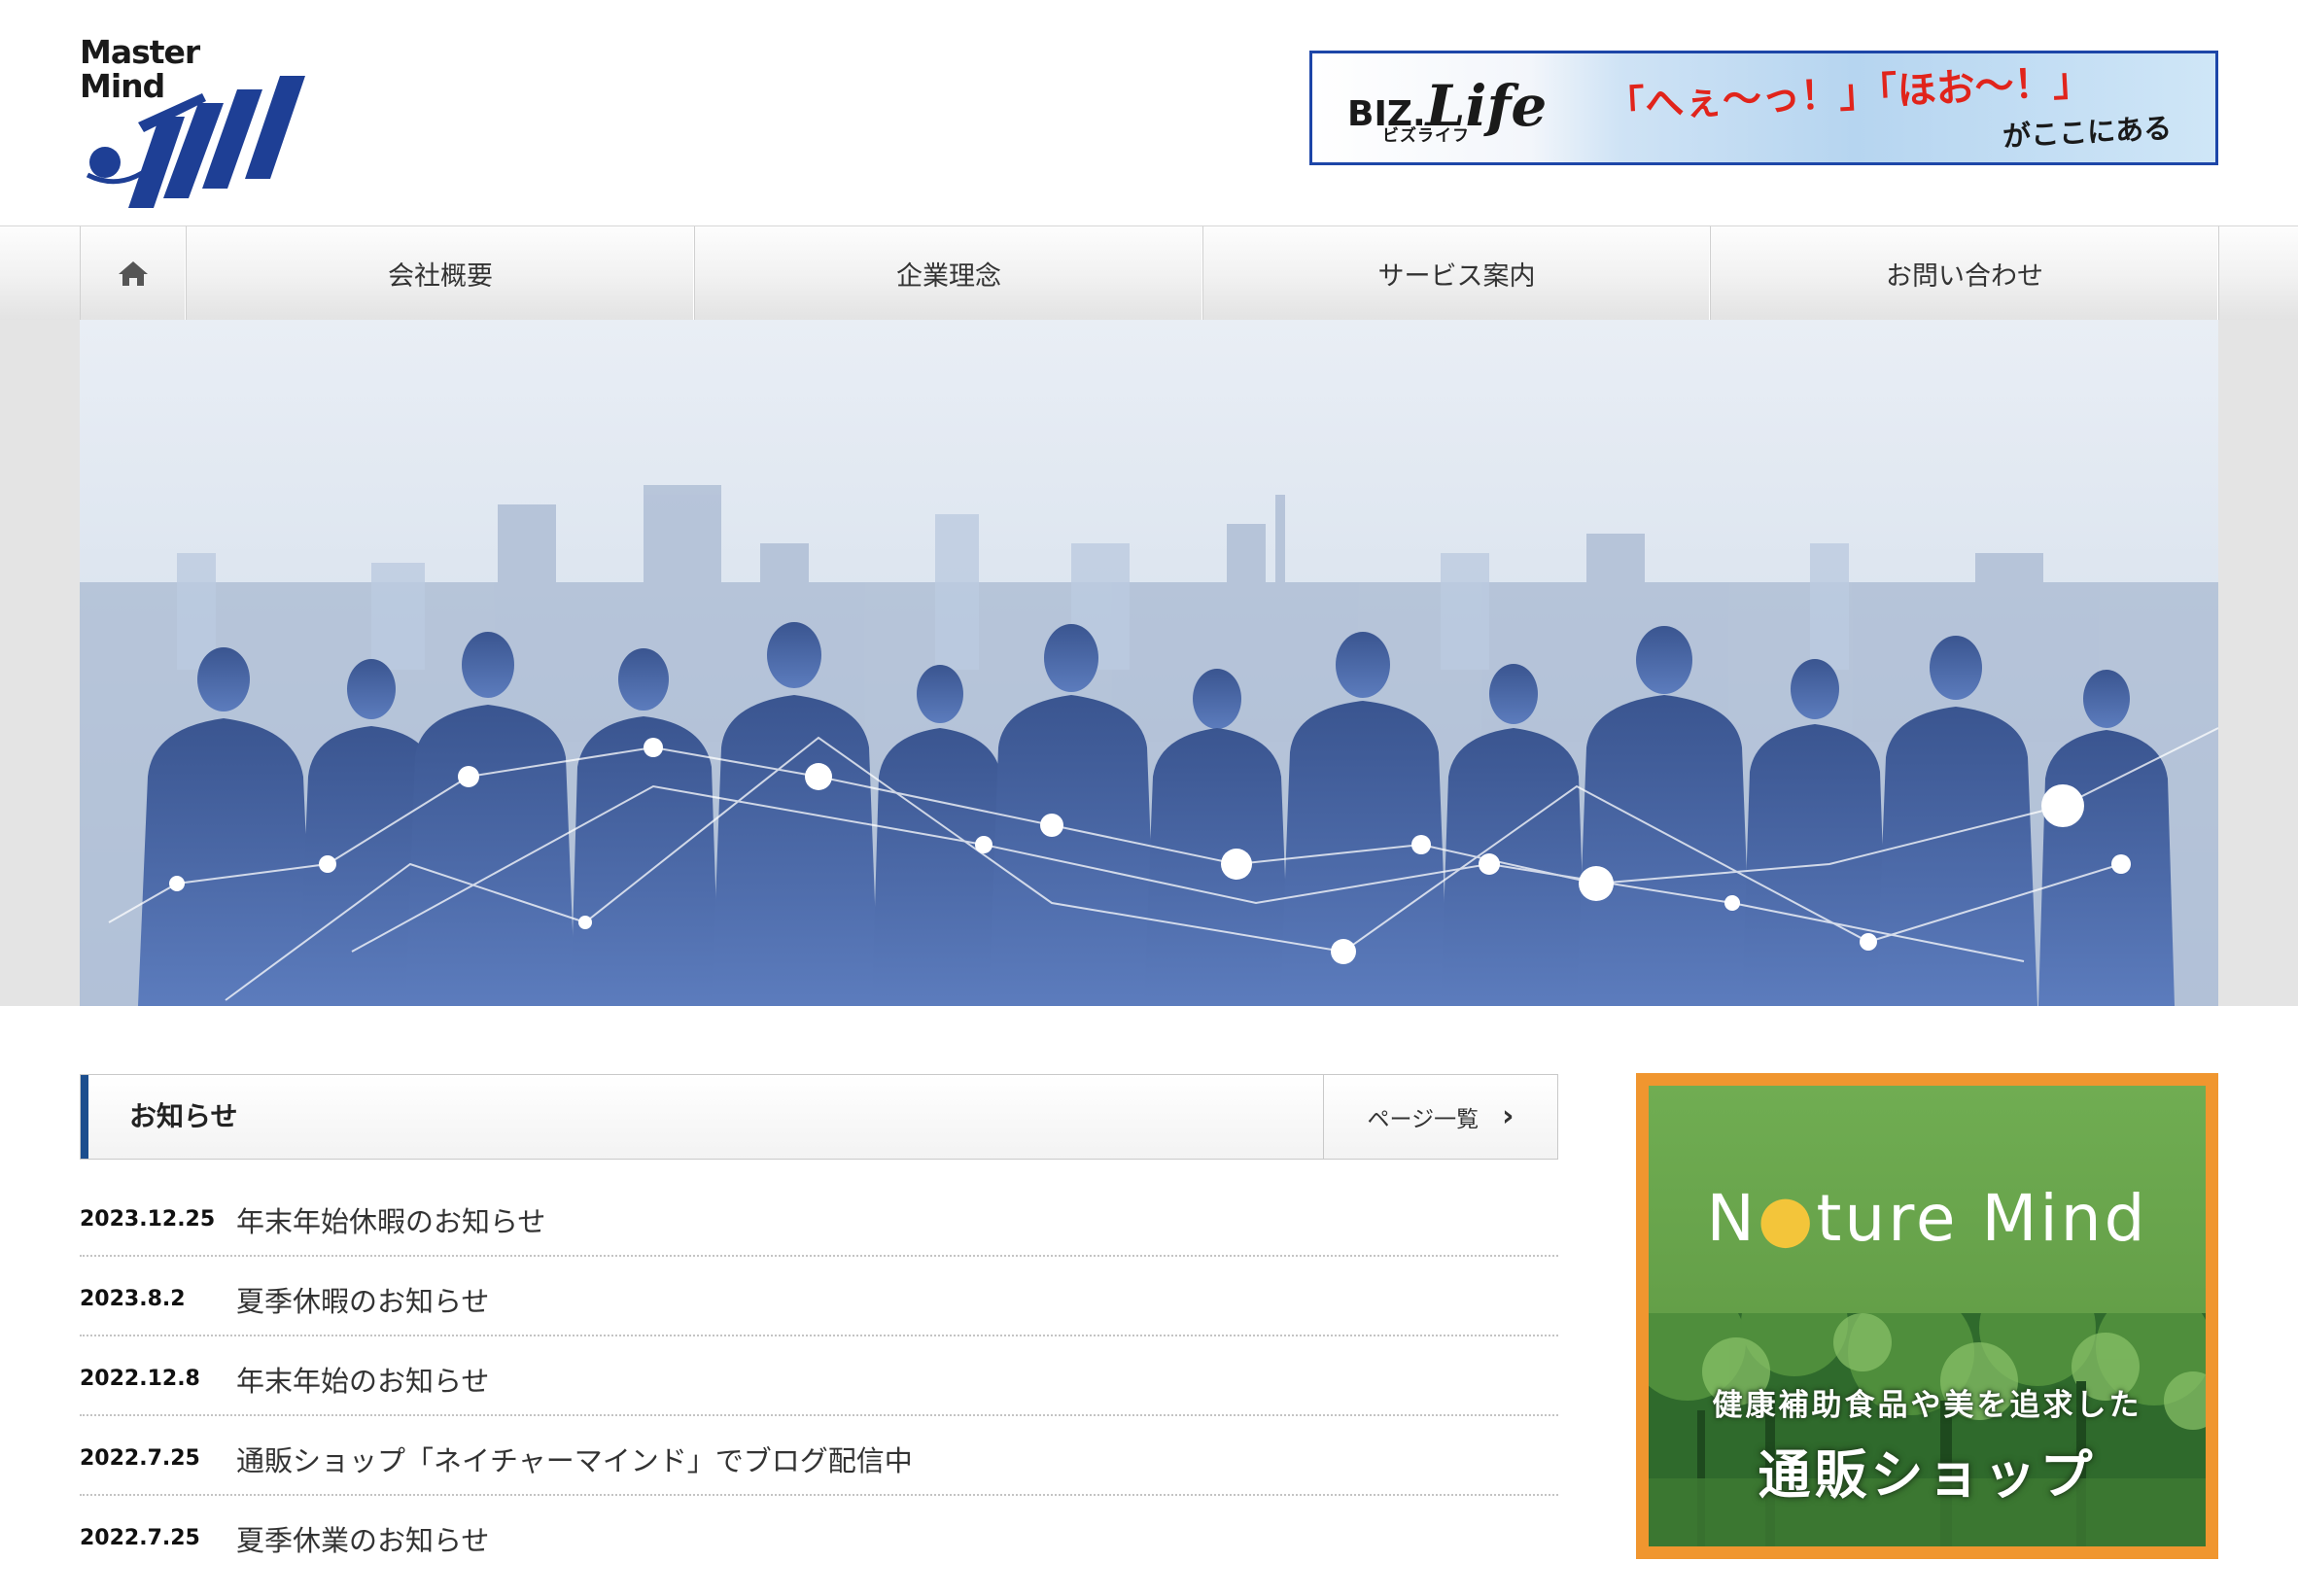 The image size is (2298, 1596). What do you see at coordinates (440, 276) in the screenshot?
I see `nav-item-label: 会社概要` at bounding box center [440, 276].